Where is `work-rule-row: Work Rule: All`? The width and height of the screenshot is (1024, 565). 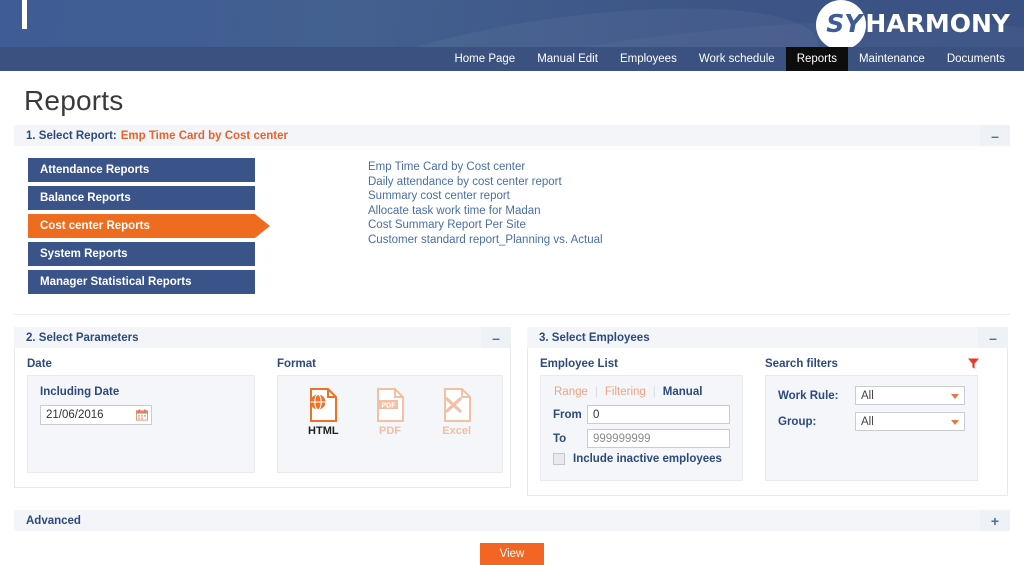
work-rule-row: Work Rule: All is located at coordinates (871, 395).